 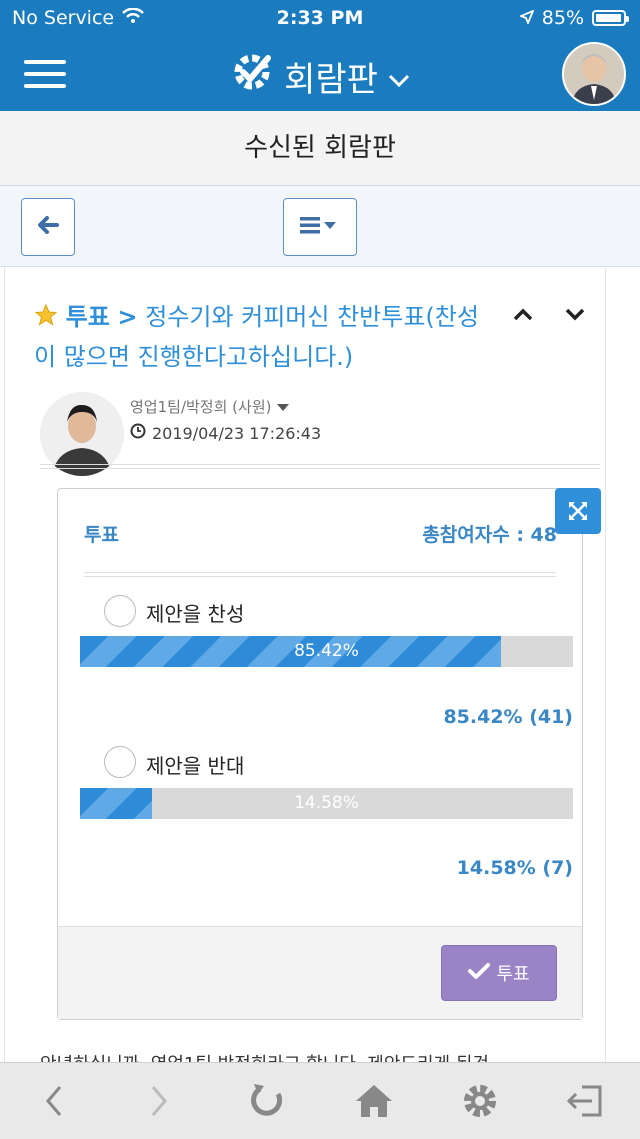 I want to click on top-navbar: 회람판, so click(x=320, y=73).